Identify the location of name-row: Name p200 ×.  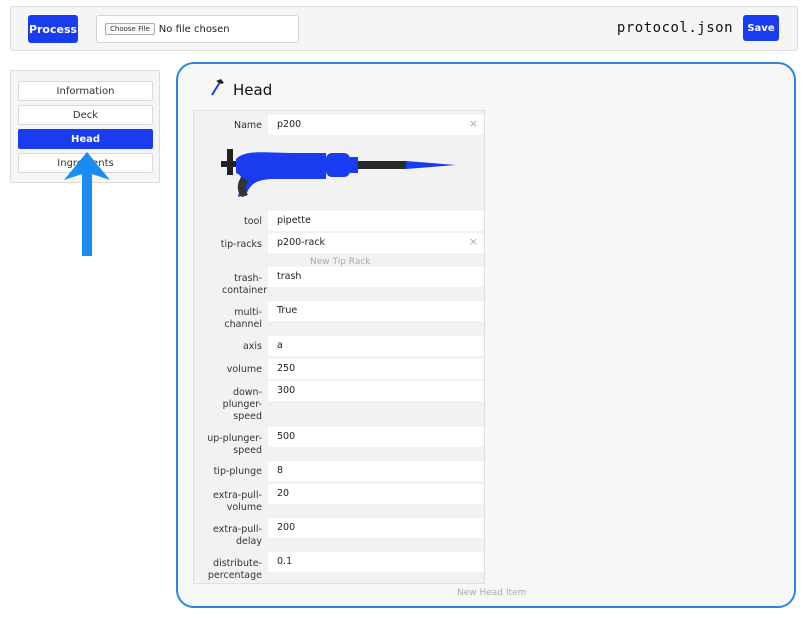
(339, 125).